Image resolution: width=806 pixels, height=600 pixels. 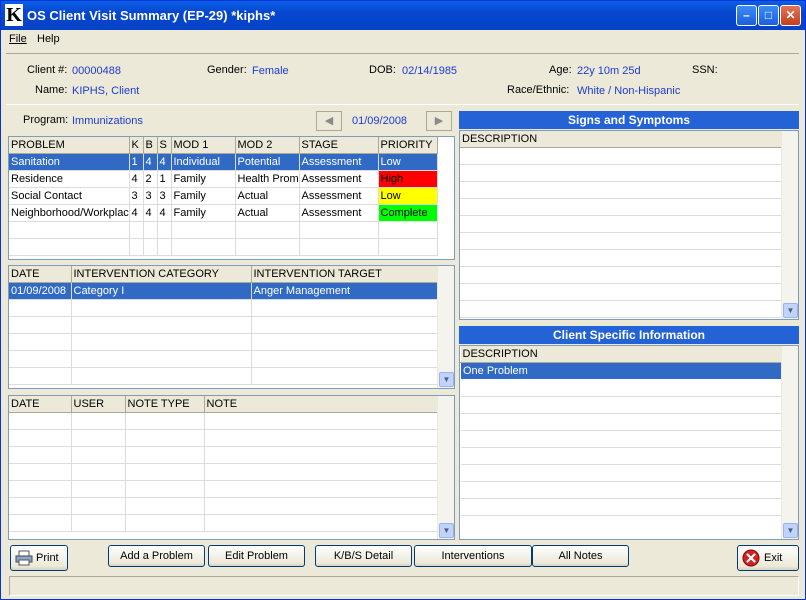 I want to click on mod2-cell: Potential, so click(x=267, y=162).